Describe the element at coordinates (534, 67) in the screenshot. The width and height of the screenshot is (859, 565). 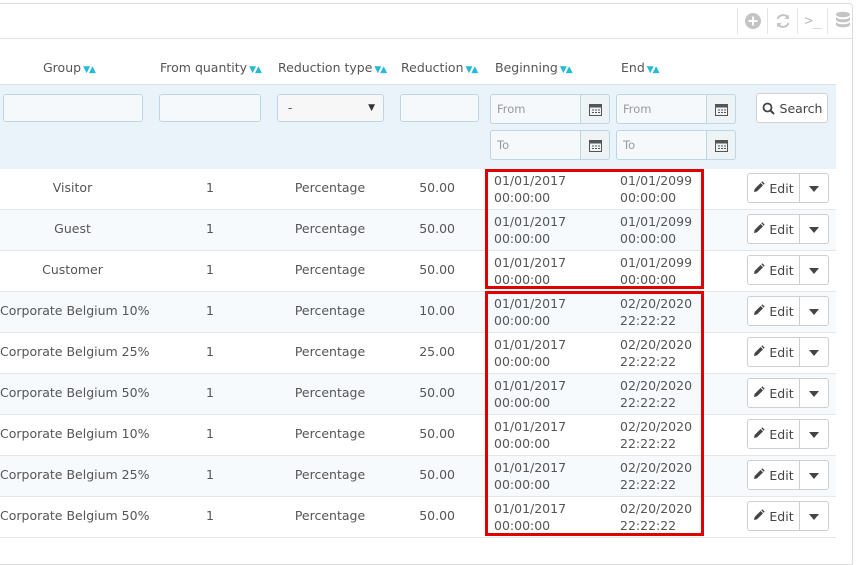
I see `column-header-beginning: Beginning ▼▲` at that location.